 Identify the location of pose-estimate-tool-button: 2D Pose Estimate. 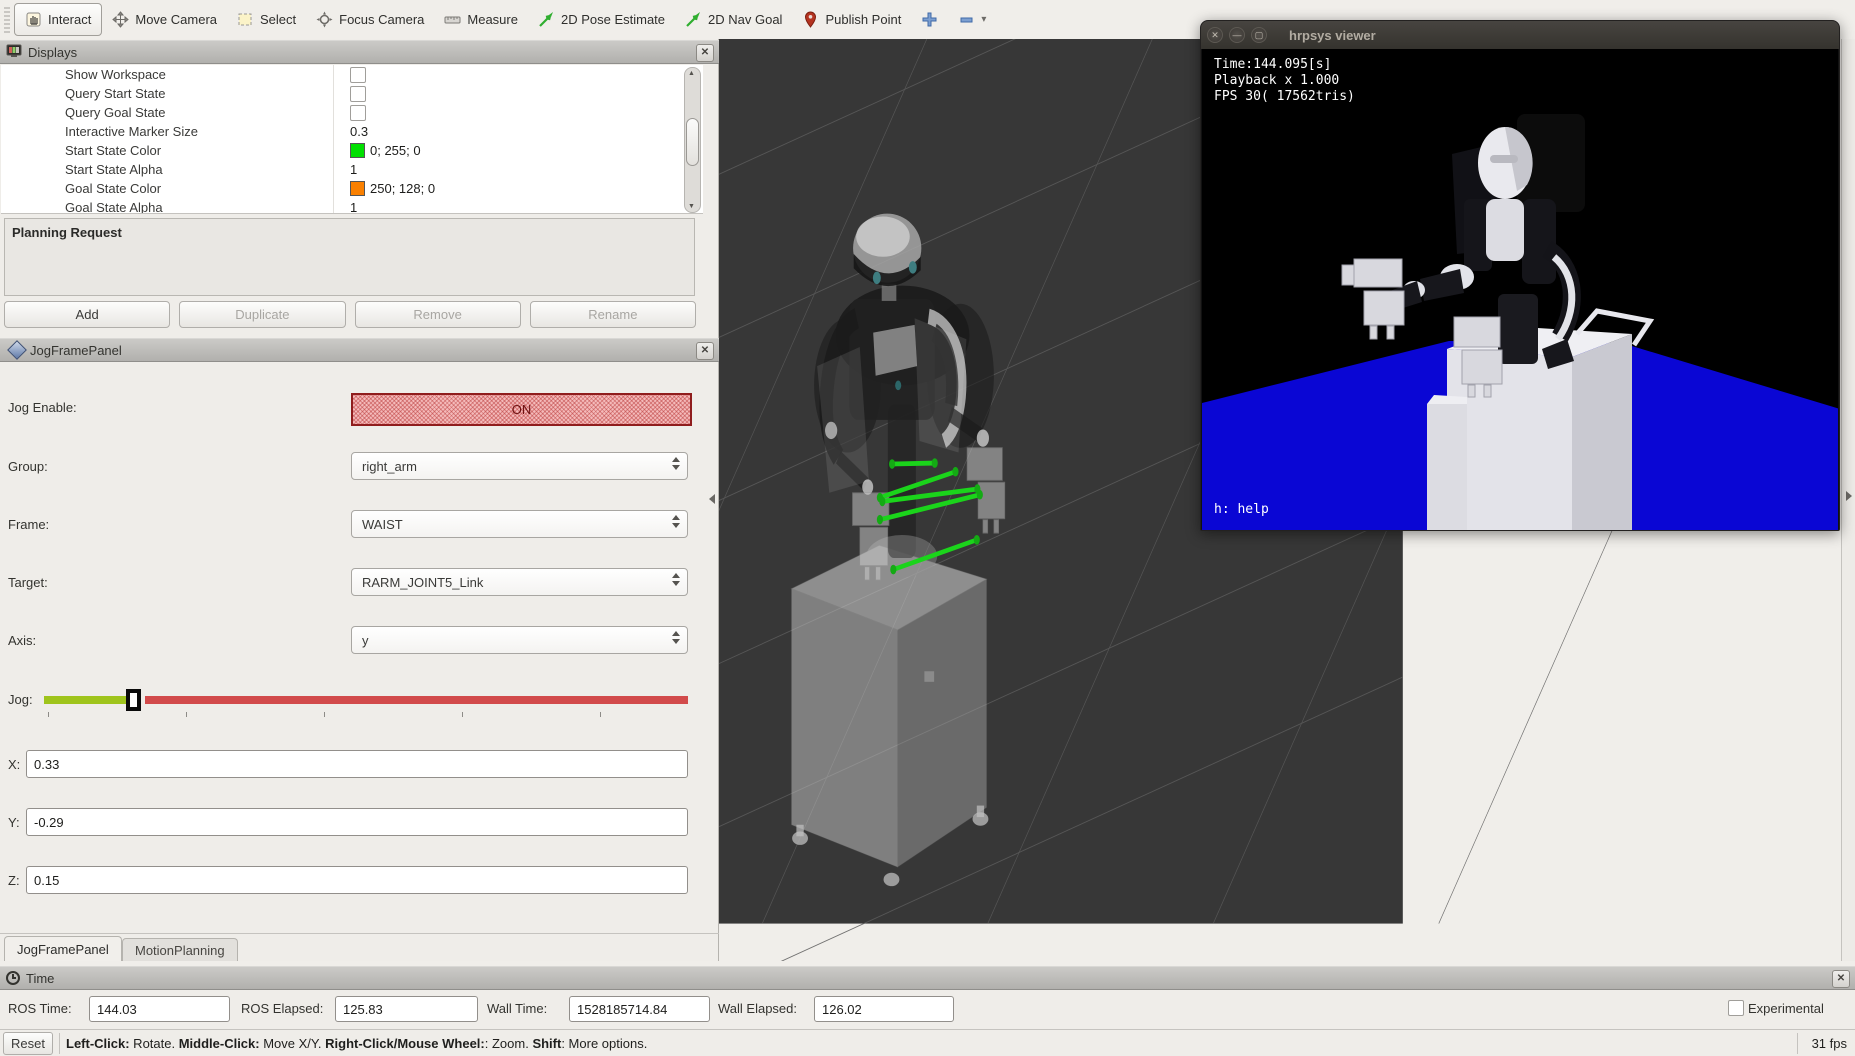
(601, 19).